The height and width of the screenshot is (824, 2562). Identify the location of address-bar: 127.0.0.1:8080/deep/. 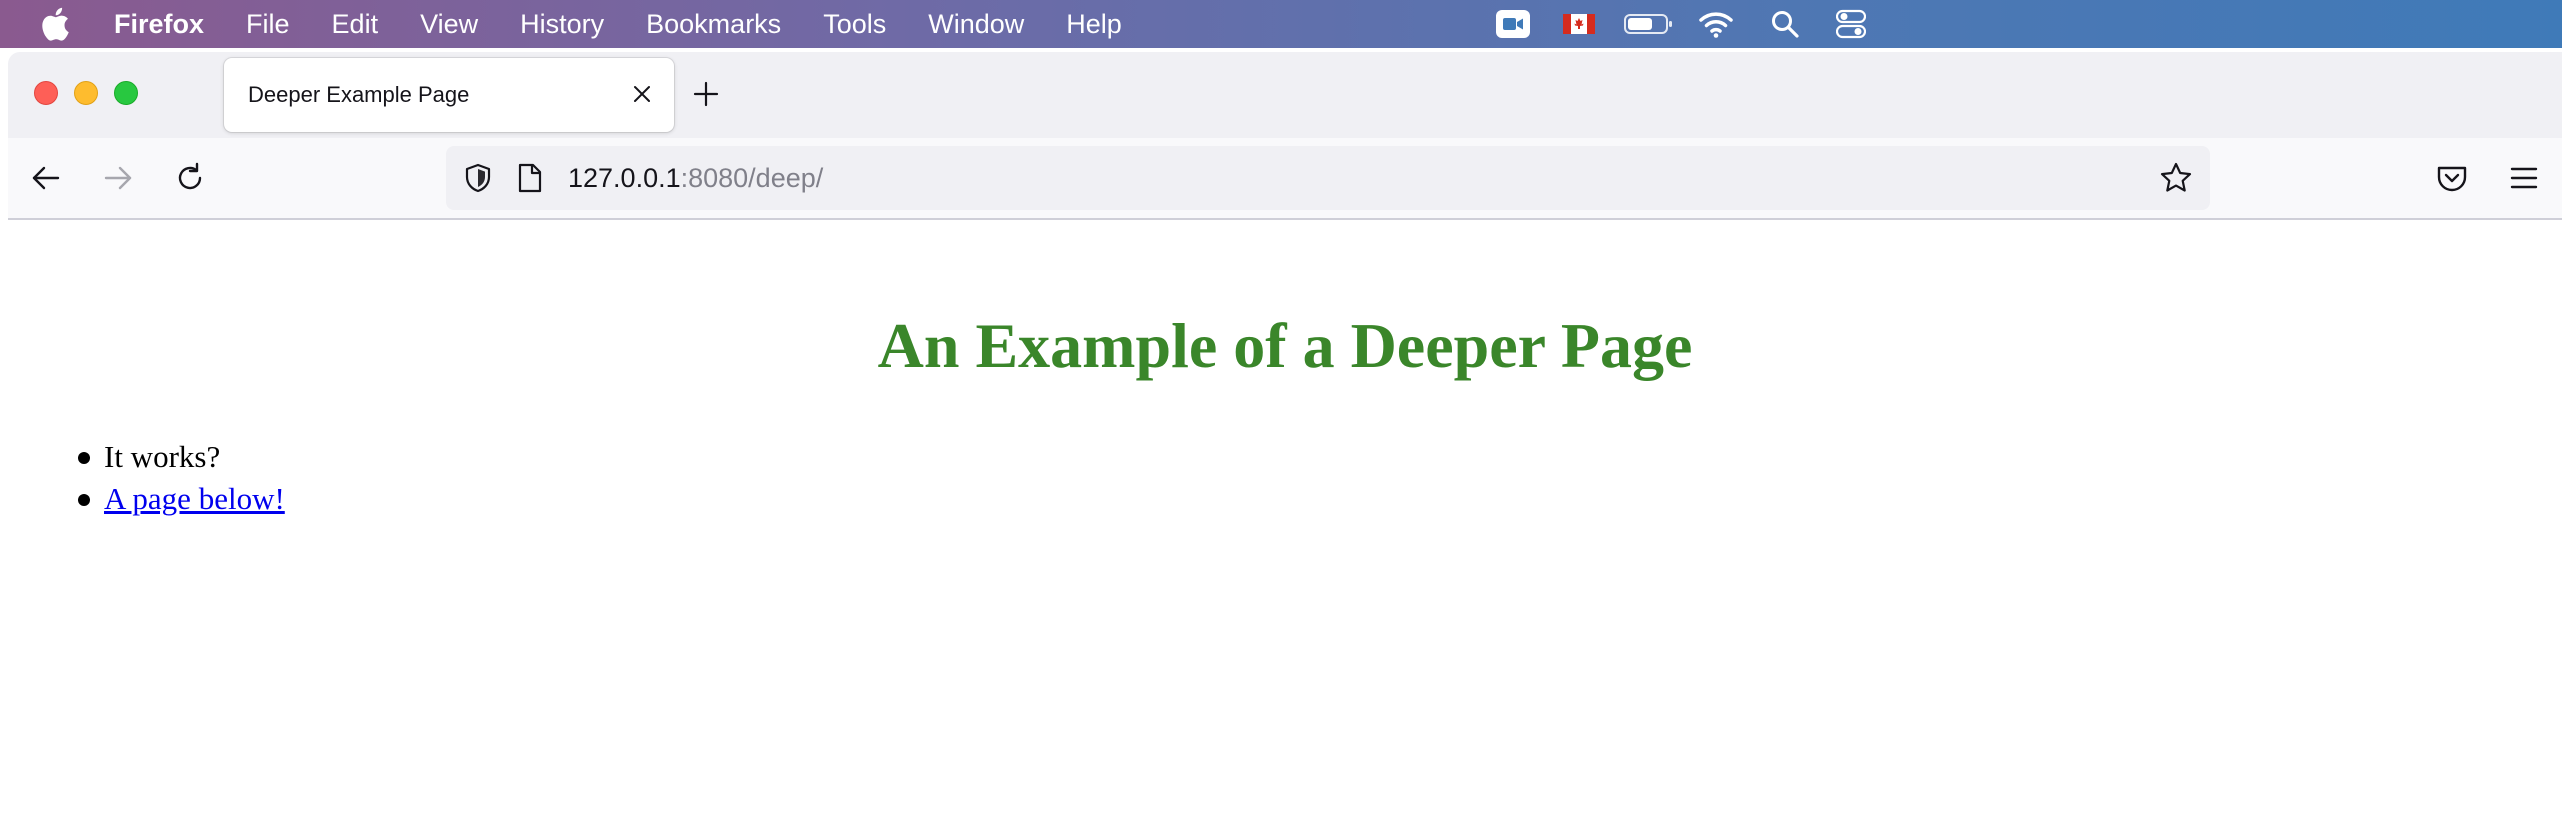
(1328, 178).